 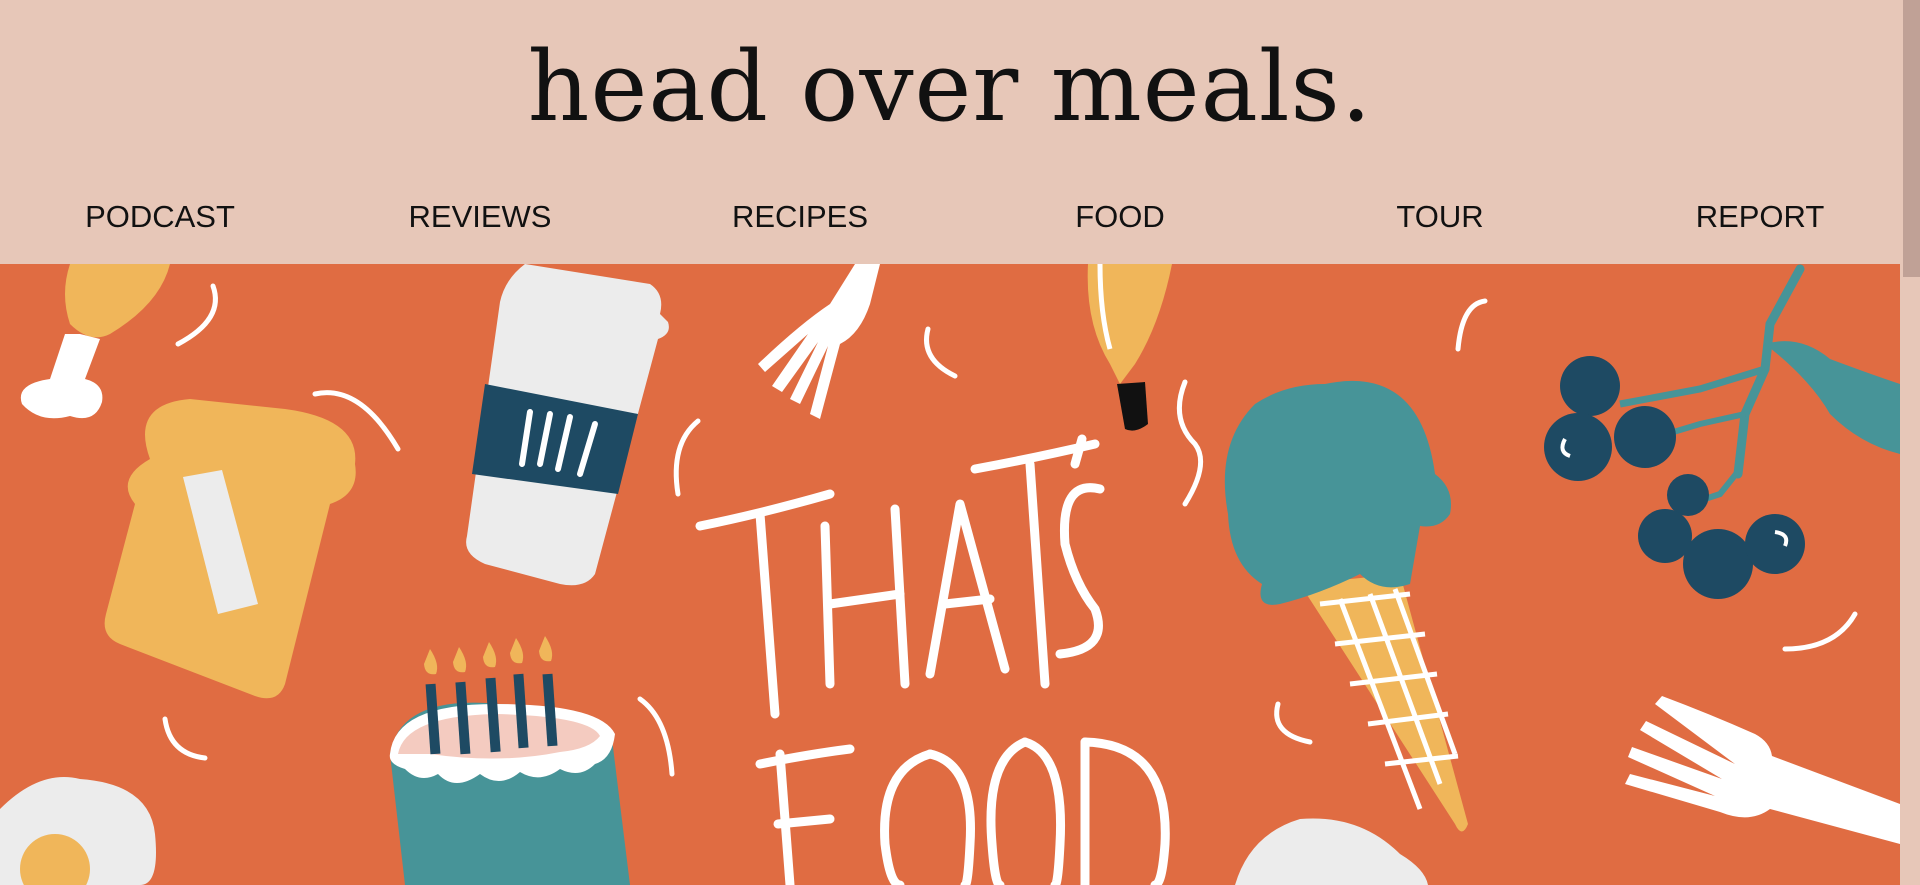 I want to click on nav-item-report: REPORT, so click(x=1760, y=217).